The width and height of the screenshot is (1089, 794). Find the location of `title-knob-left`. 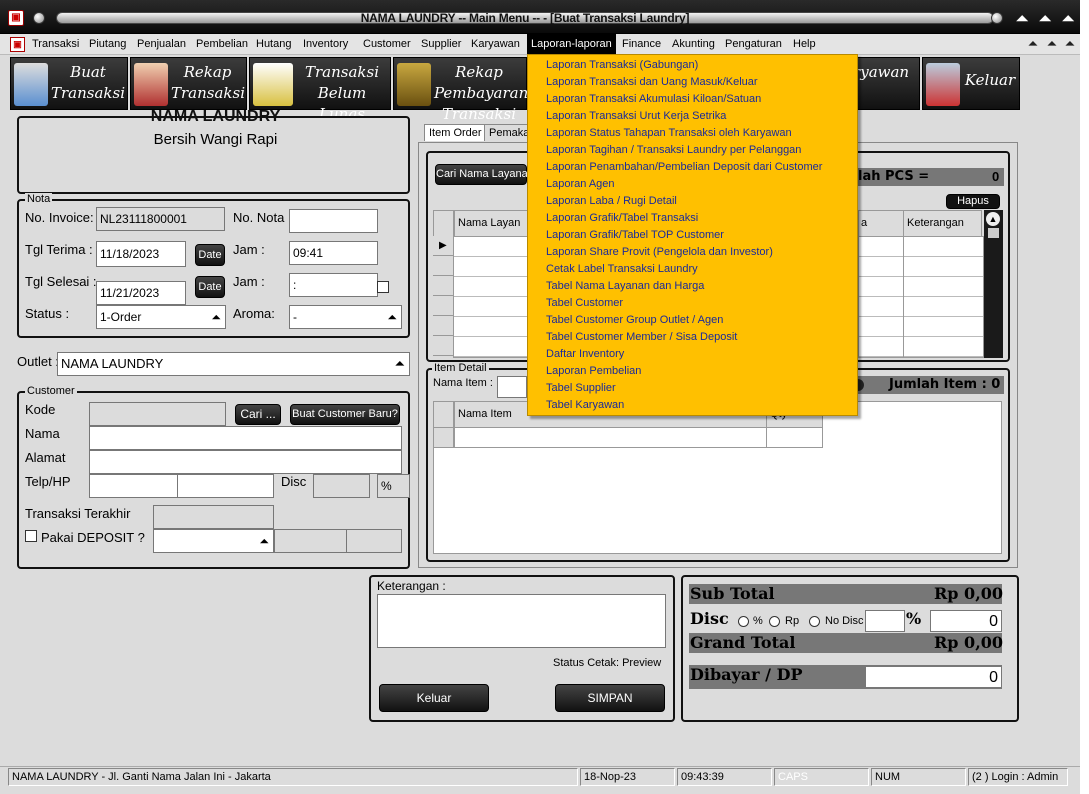

title-knob-left is located at coordinates (39, 18).